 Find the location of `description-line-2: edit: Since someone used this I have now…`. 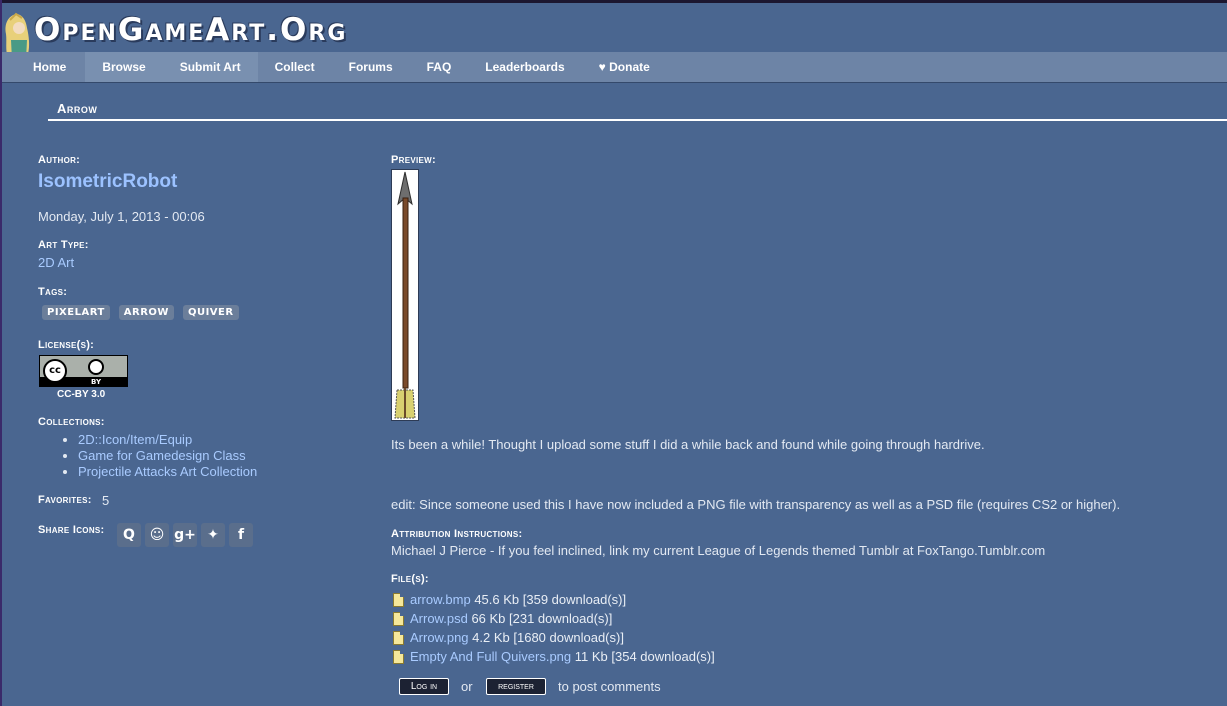

description-line-2: edit: Since someone used this I have now… is located at coordinates (756, 504).